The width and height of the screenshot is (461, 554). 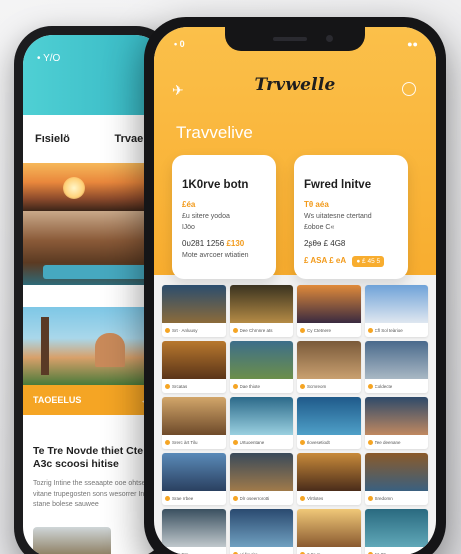 What do you see at coordinates (194, 498) in the screenshot?
I see `destination-caption: Srae rrbee` at bounding box center [194, 498].